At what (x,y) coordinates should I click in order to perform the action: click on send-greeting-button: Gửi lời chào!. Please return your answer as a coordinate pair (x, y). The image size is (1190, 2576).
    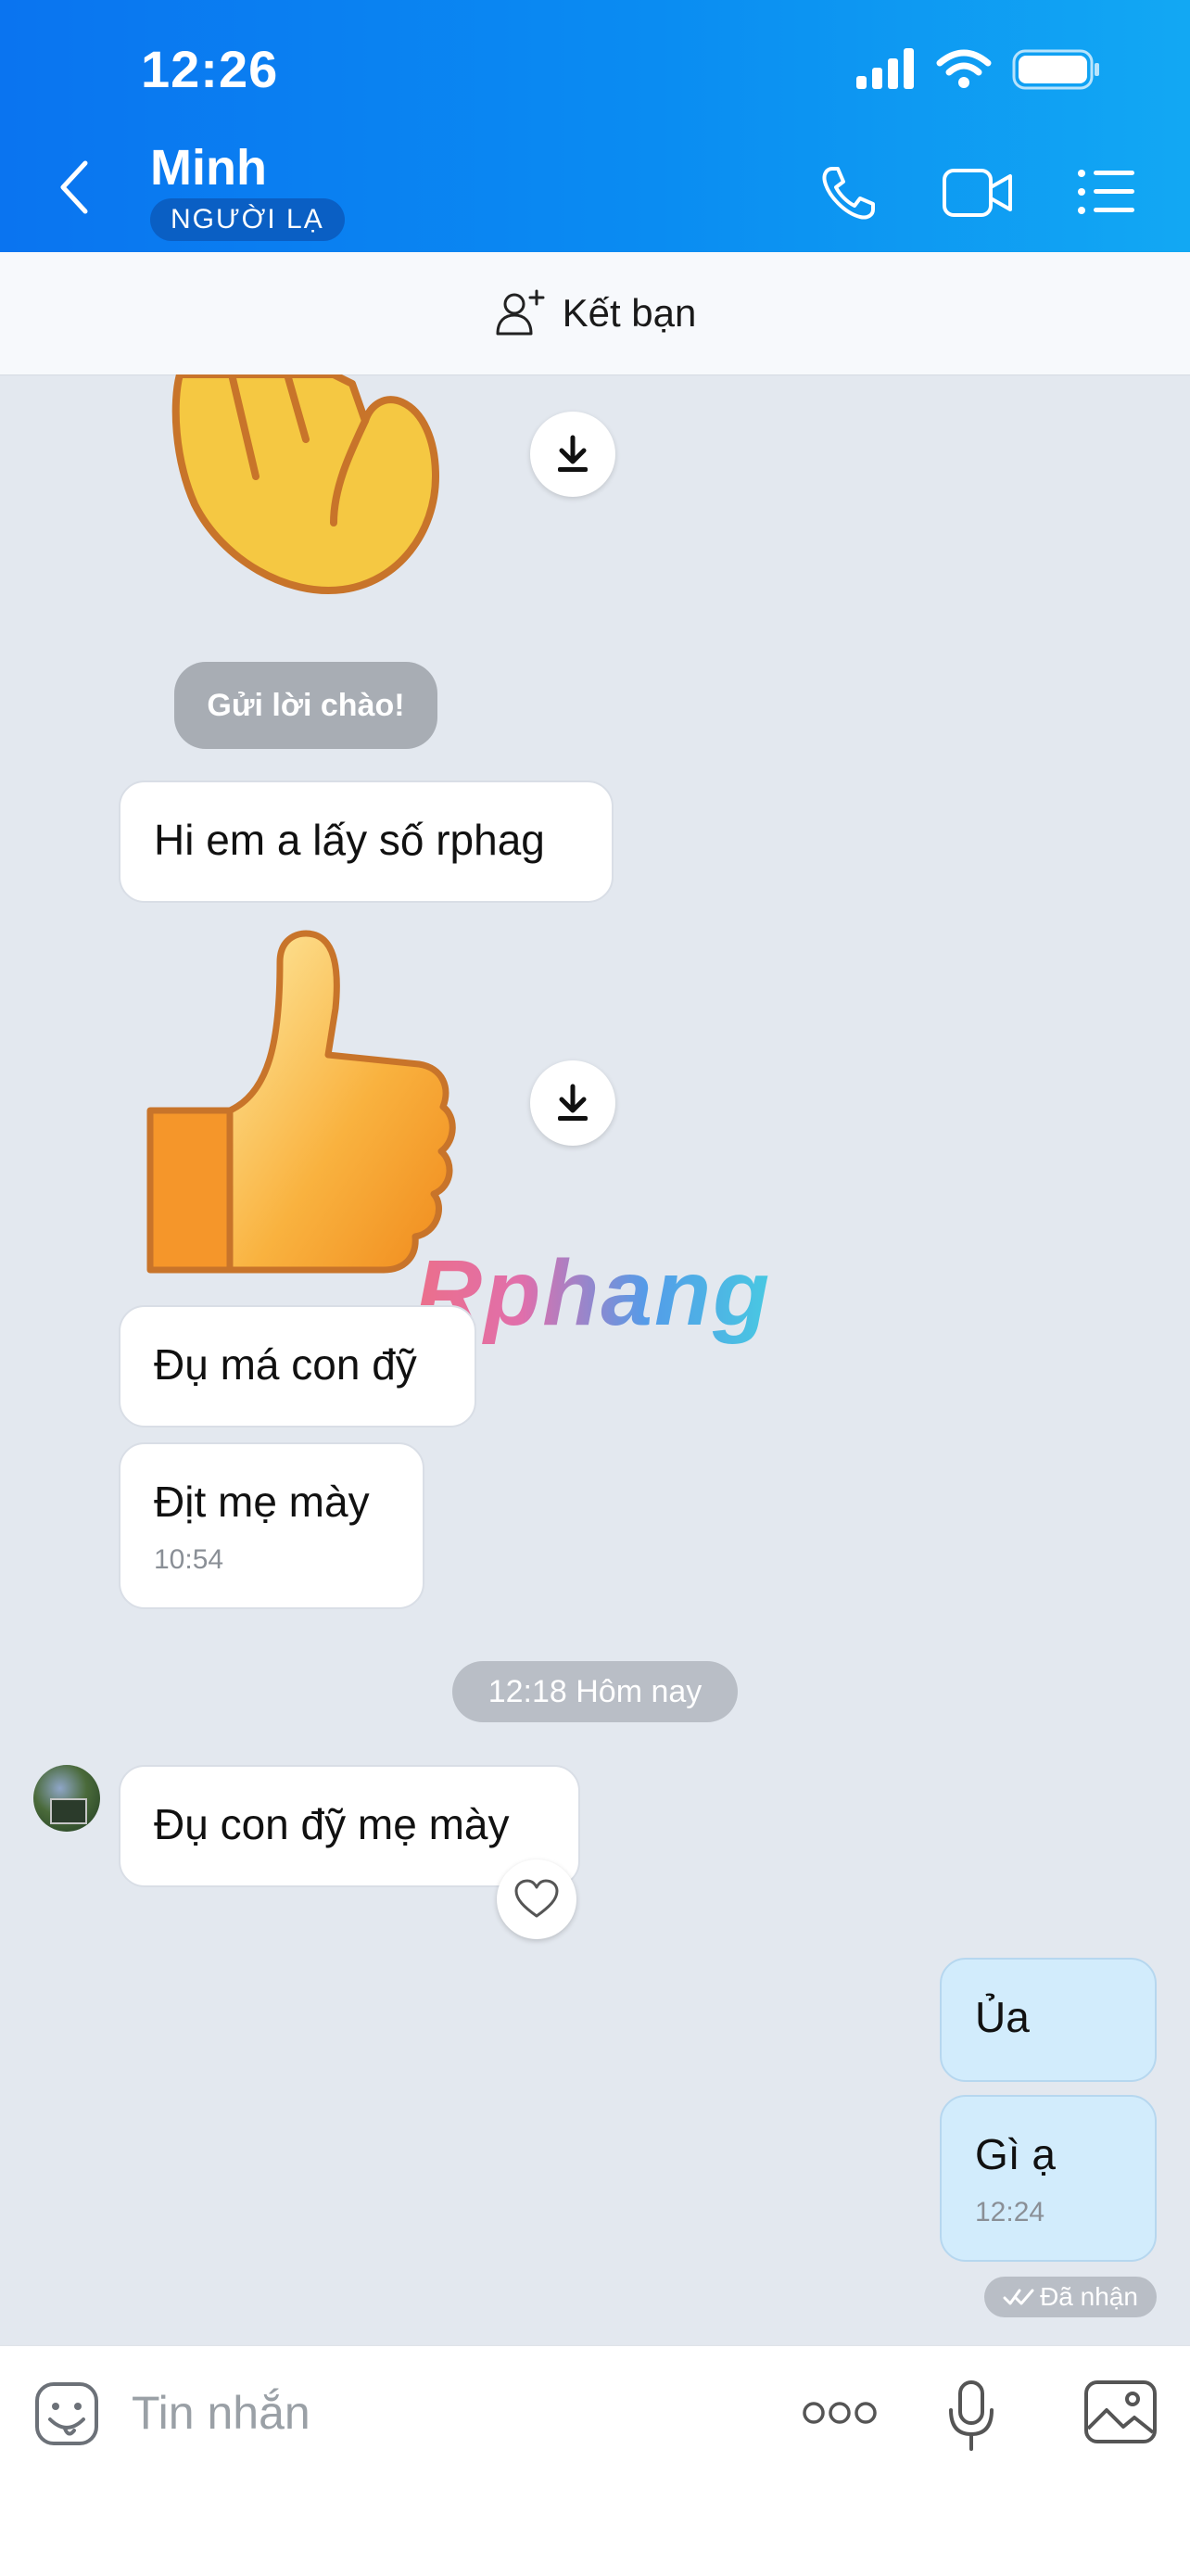
    Looking at the image, I should click on (305, 705).